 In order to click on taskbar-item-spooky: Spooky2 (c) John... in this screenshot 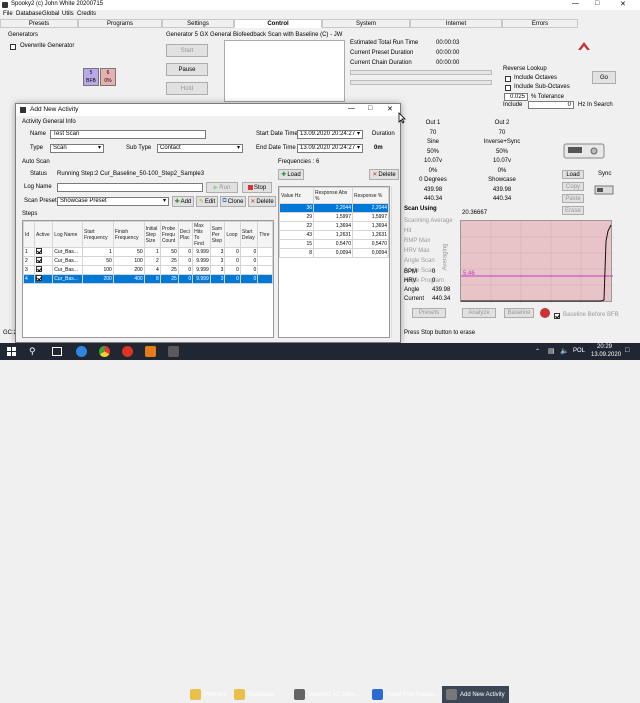, I will do `click(327, 694)`.